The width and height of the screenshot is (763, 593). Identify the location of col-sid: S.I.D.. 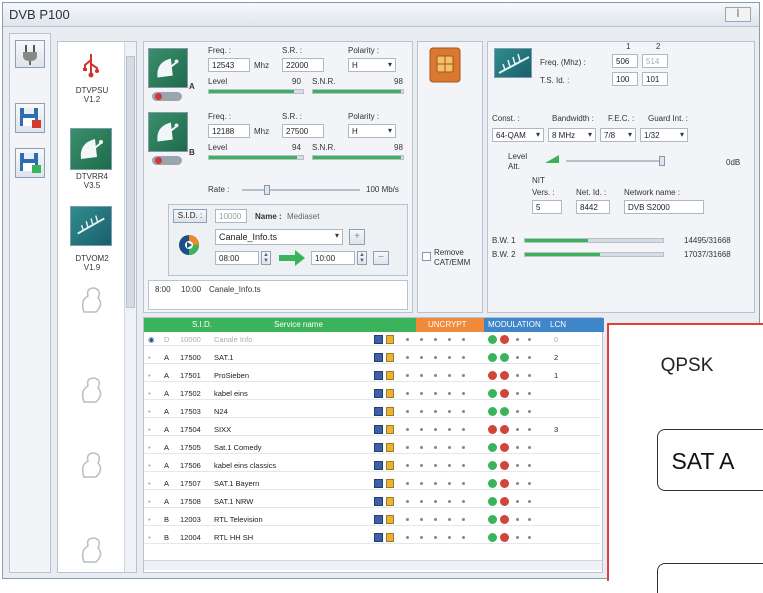
(202, 325).